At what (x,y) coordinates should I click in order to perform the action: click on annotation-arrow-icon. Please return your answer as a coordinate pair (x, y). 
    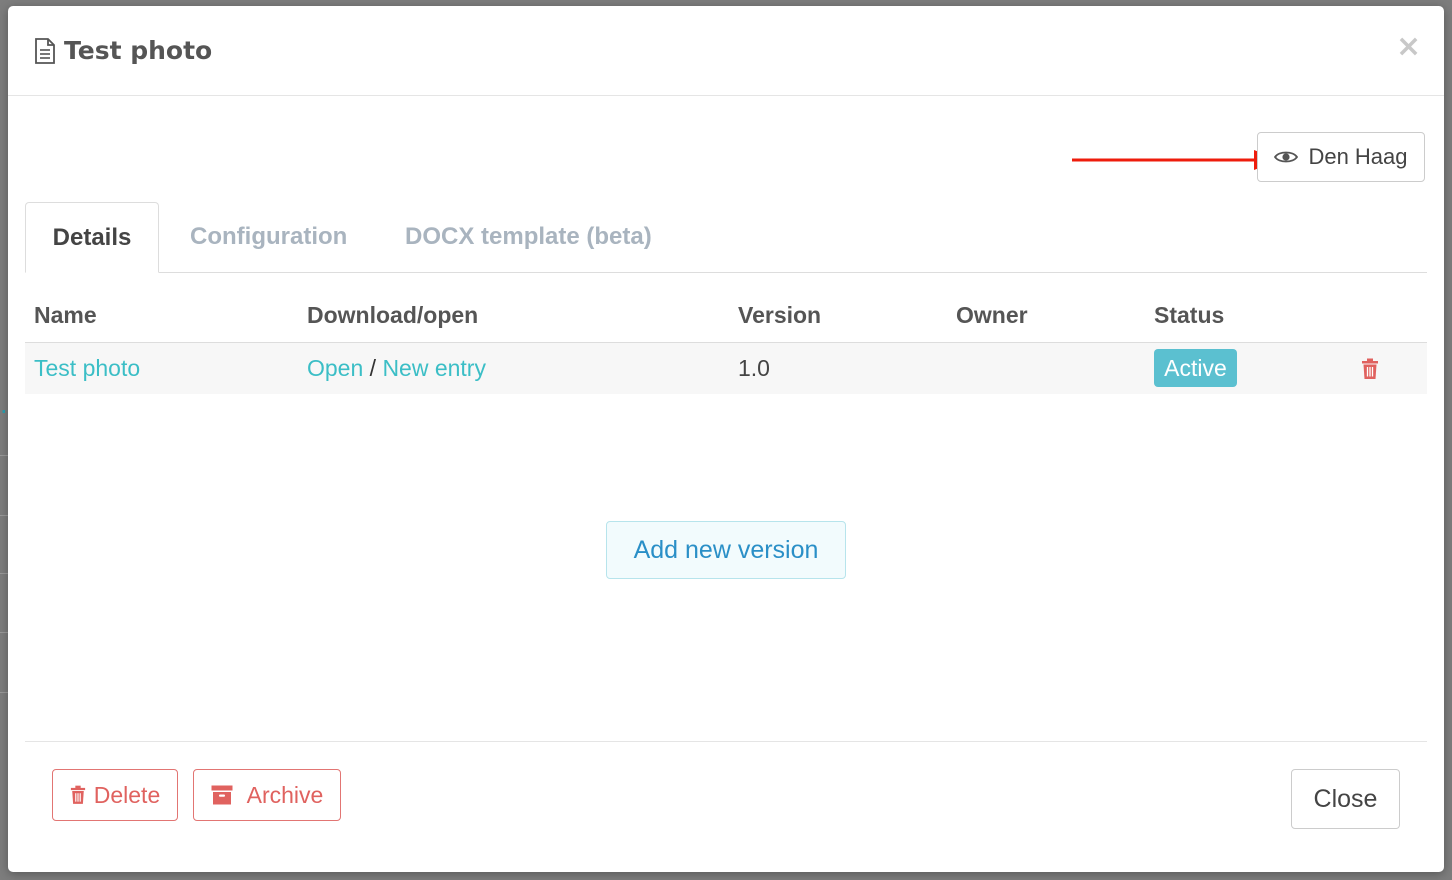
    Looking at the image, I should click on (1176, 160).